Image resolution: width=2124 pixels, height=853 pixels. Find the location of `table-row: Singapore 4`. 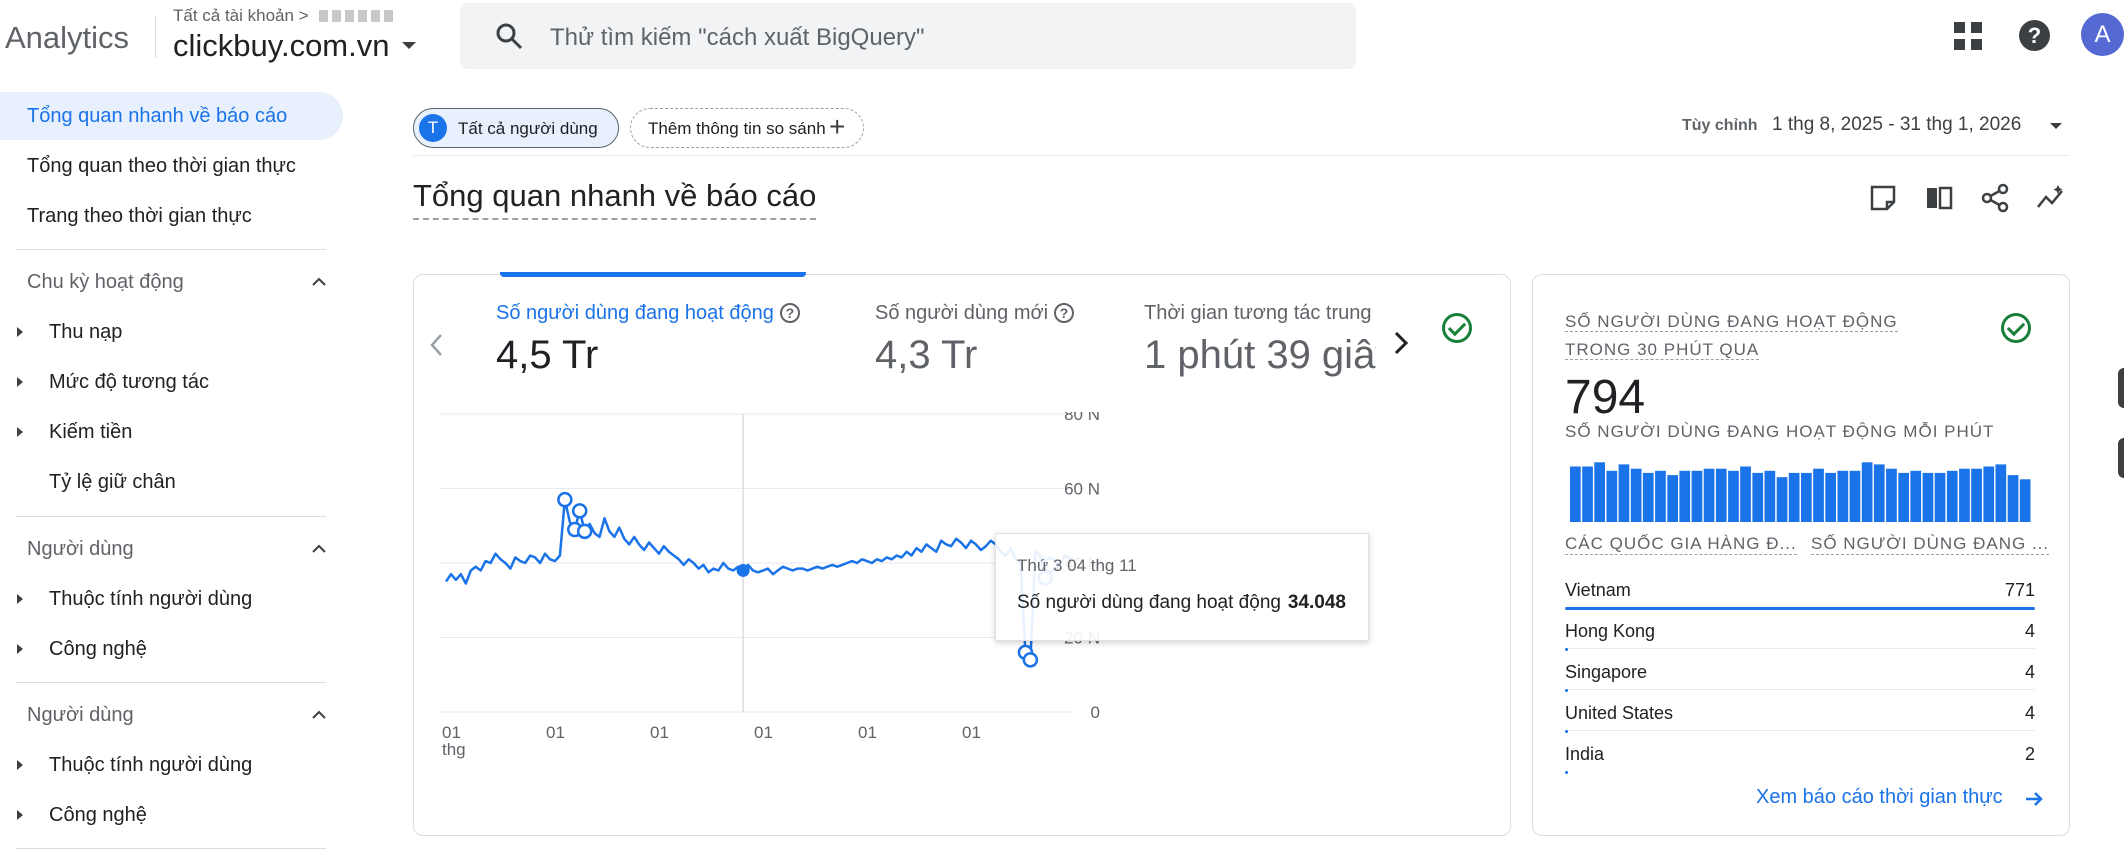

table-row: Singapore 4 is located at coordinates (1800, 678).